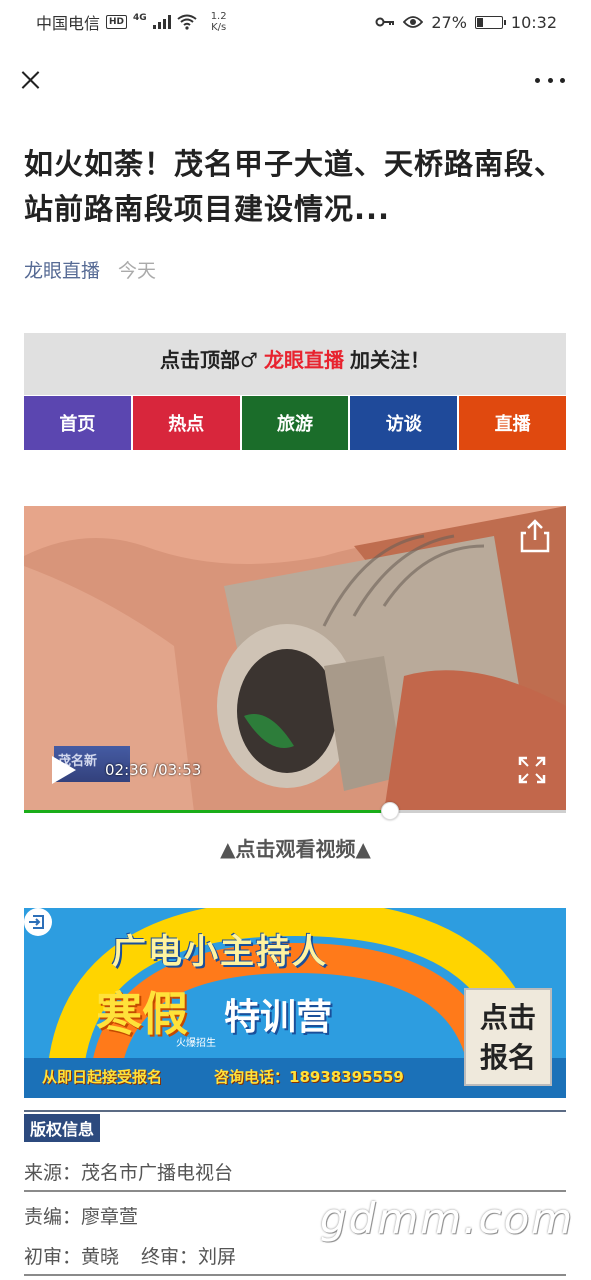  What do you see at coordinates (68, 23) in the screenshot?
I see `carrier-label: 中国电信` at bounding box center [68, 23].